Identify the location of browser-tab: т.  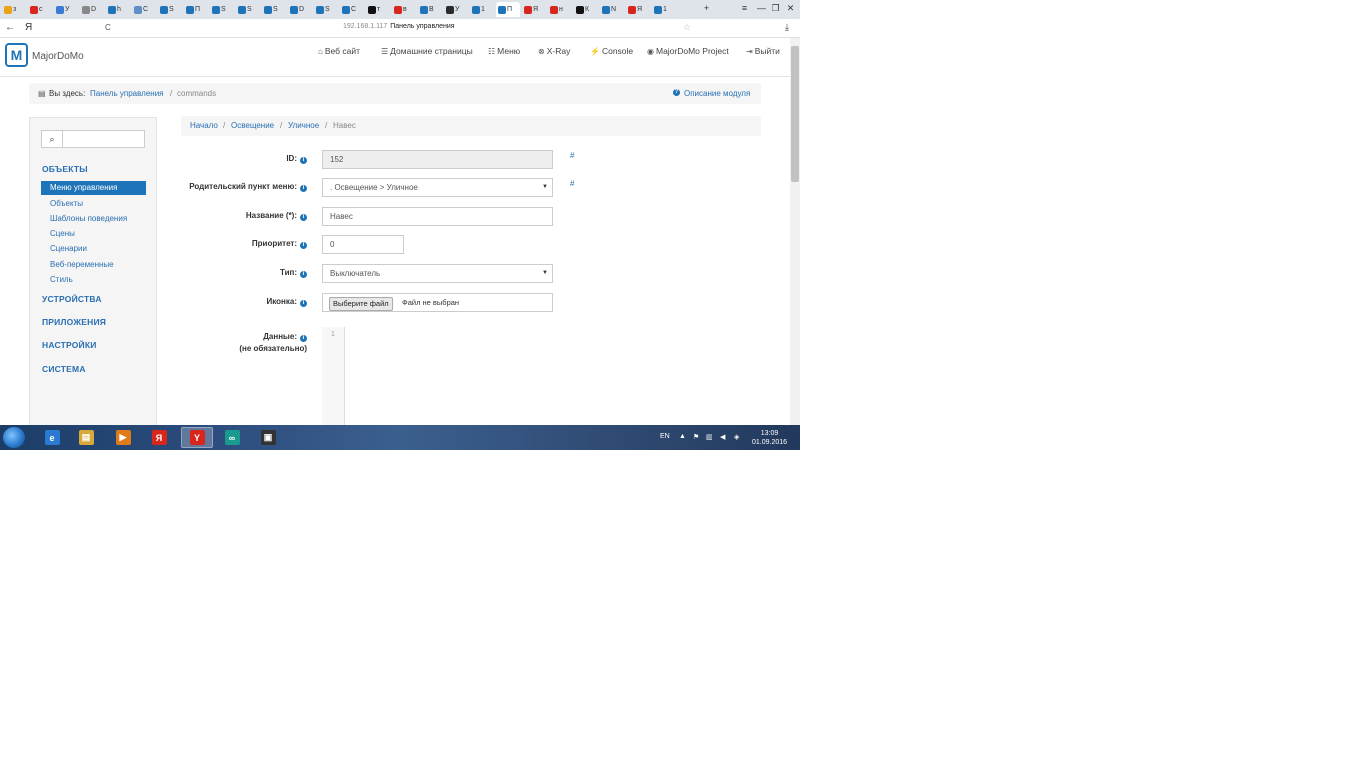
(378, 9).